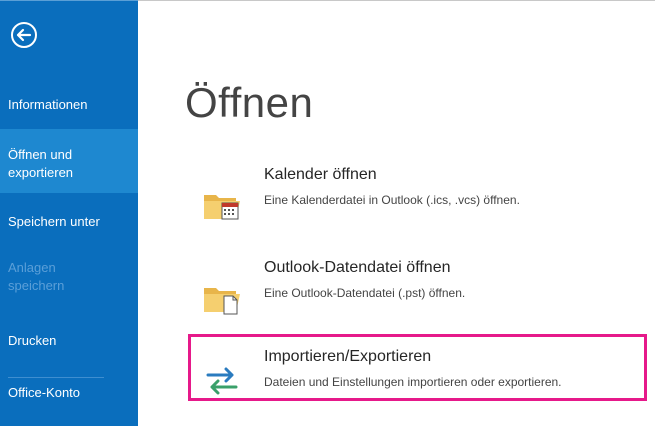  I want to click on sidebar-item-label: Speichern unter, so click(54, 221).